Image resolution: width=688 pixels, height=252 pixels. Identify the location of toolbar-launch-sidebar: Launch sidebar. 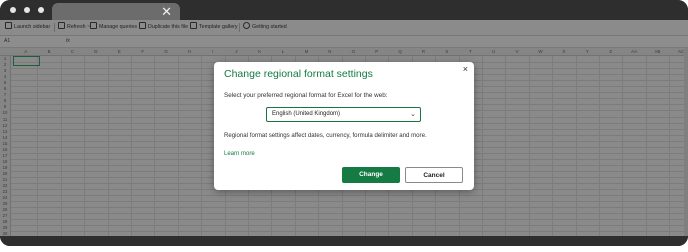
(27, 27).